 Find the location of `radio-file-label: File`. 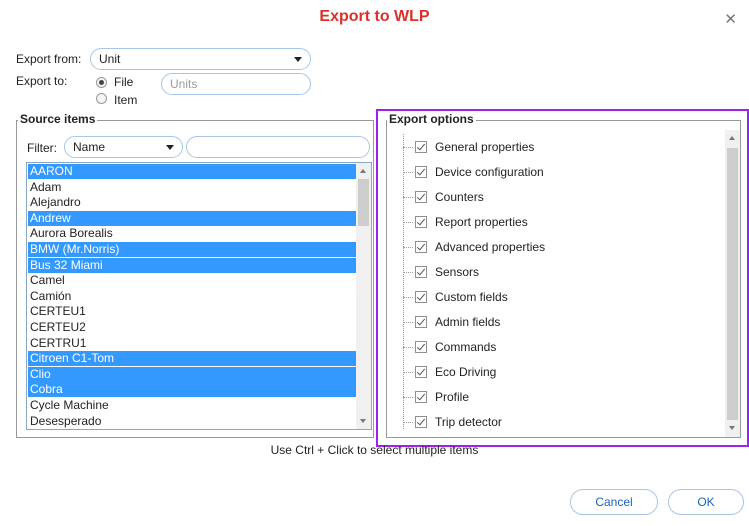

radio-file-label: File is located at coordinates (124, 82).